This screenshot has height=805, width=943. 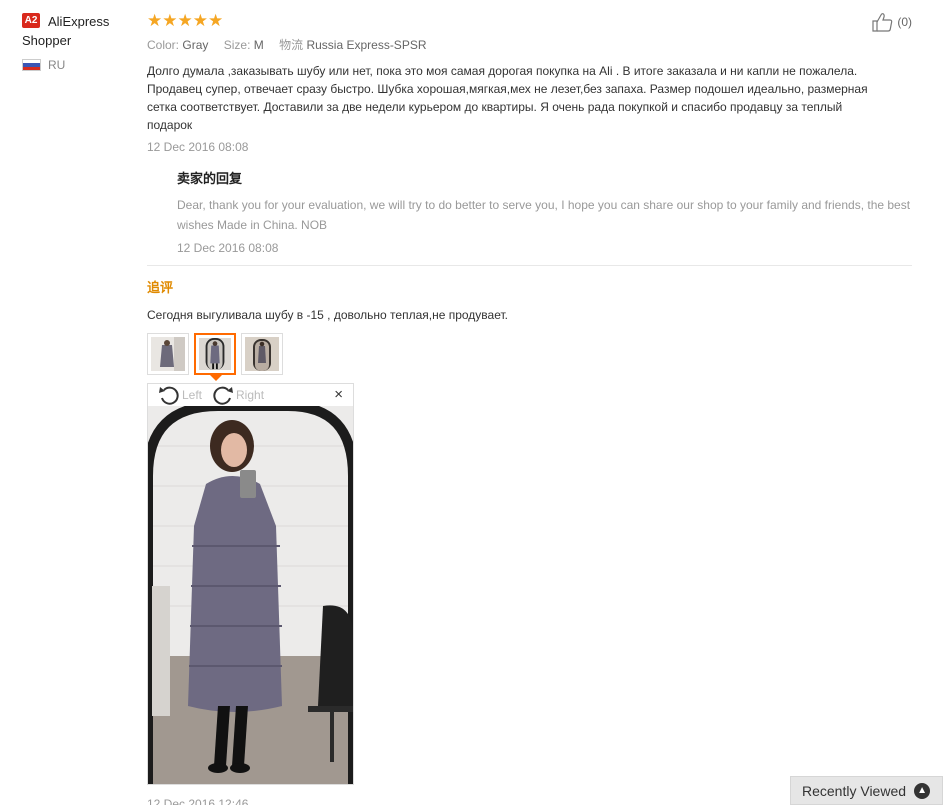 I want to click on rotate-right-label: Right, so click(x=250, y=395).